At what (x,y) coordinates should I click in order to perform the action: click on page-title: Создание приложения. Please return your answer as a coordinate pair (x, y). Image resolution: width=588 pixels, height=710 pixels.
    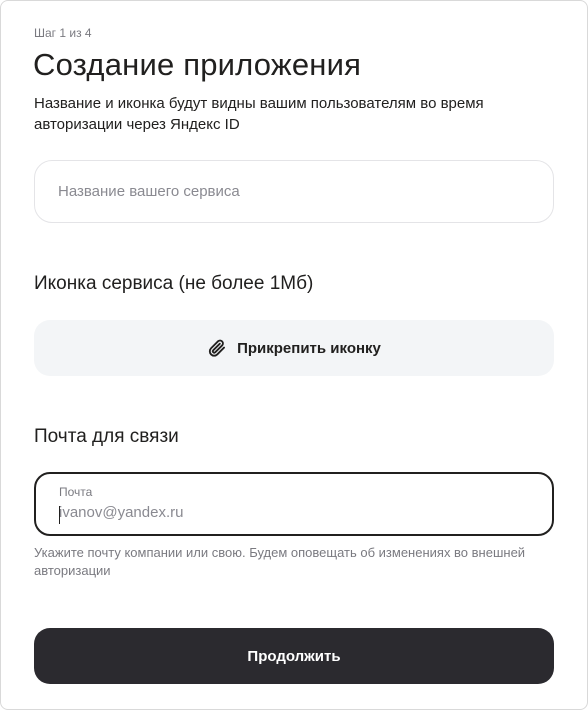
    Looking at the image, I should click on (197, 64).